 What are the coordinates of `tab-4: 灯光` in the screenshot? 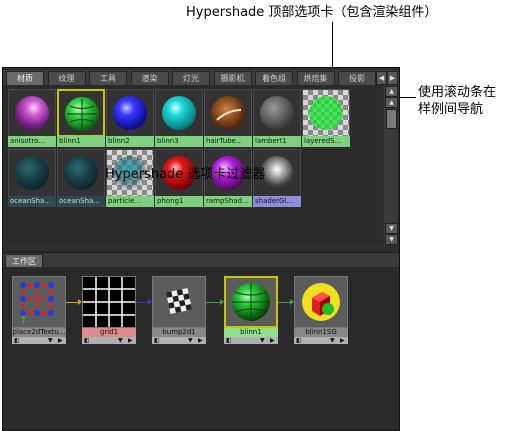 It's located at (191, 78).